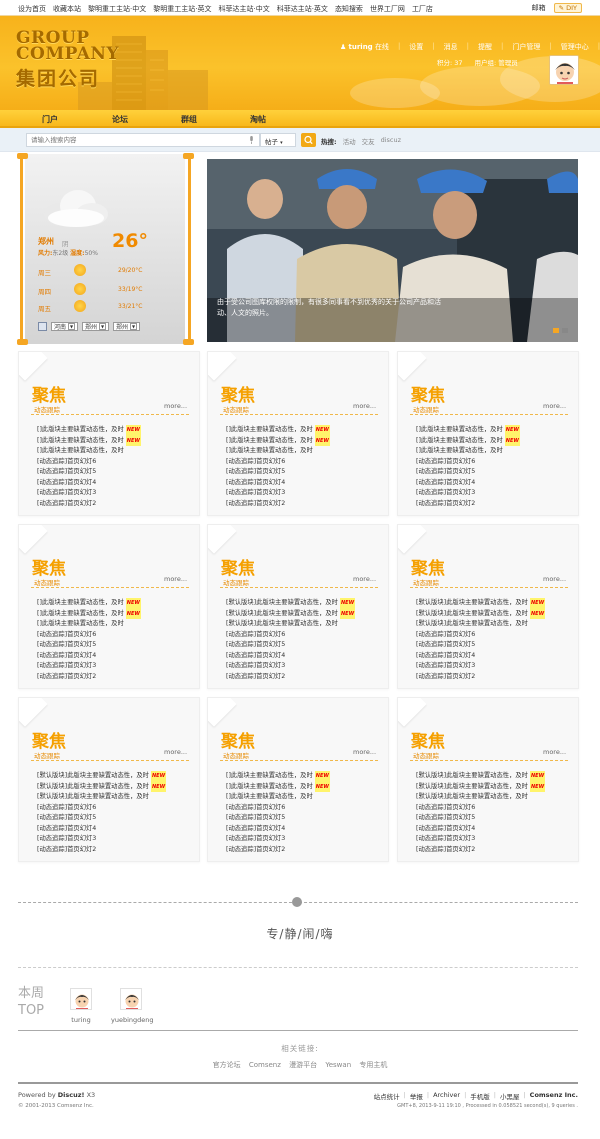  I want to click on top-link-factory-store: 工厂店, so click(422, 9).